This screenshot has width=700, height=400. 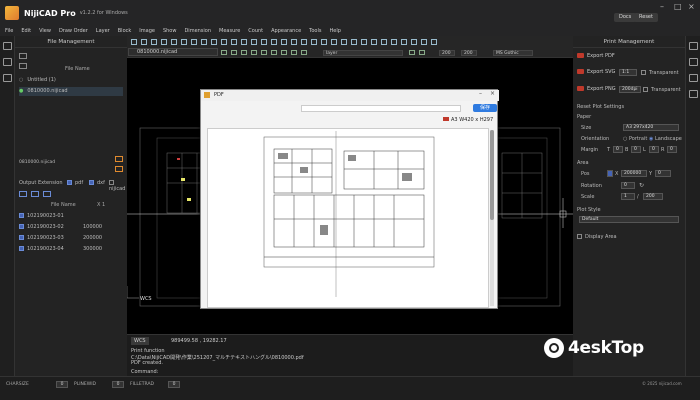 I want to click on svg-scale-select: 1:1, so click(x=628, y=72).